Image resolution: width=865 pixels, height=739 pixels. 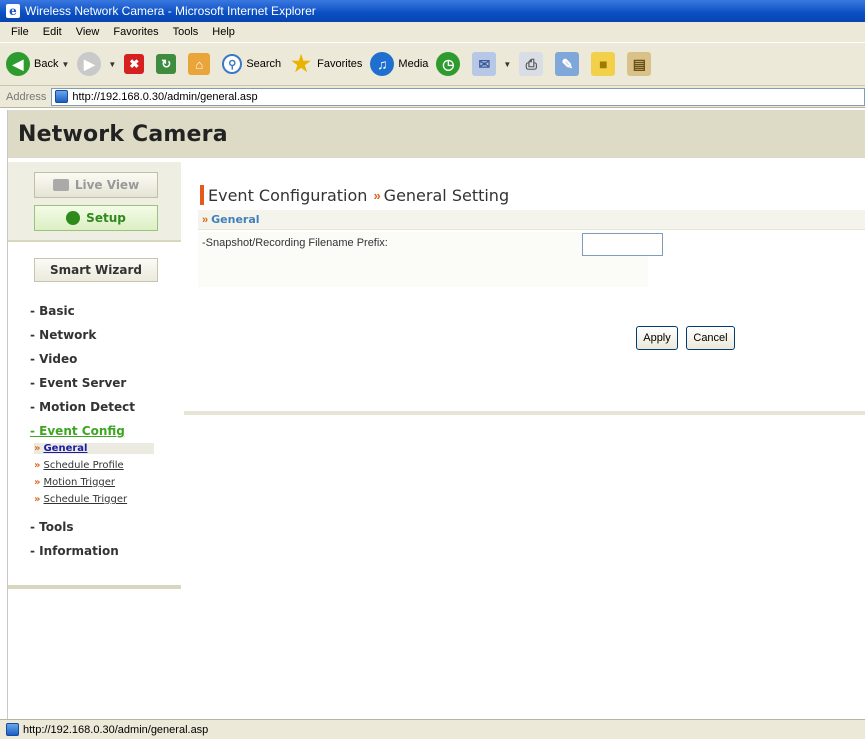 I want to click on history-icon: ◷, so click(x=448, y=64).